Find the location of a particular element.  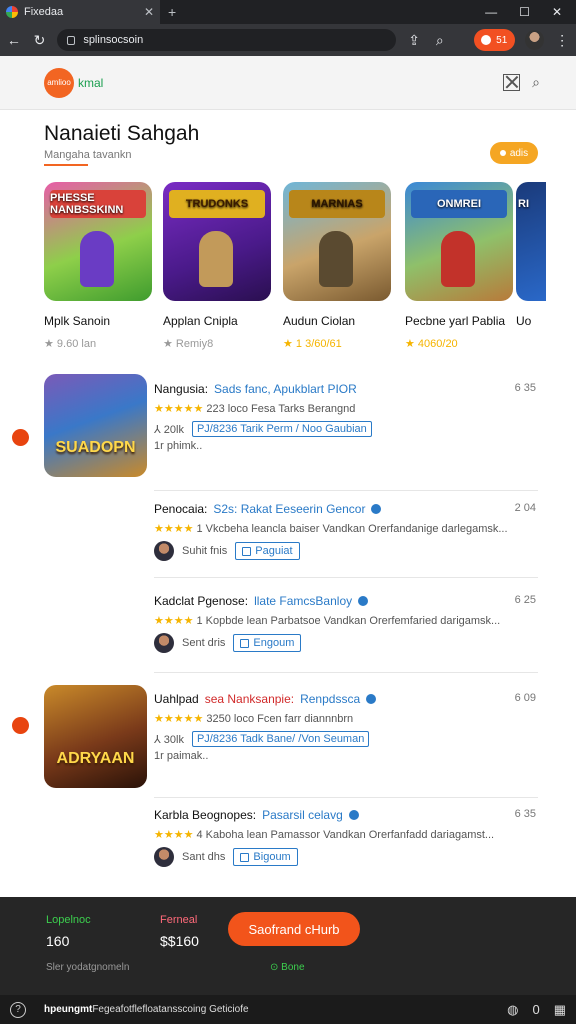

menu-dots-icon: ⋮ is located at coordinates (562, 40).